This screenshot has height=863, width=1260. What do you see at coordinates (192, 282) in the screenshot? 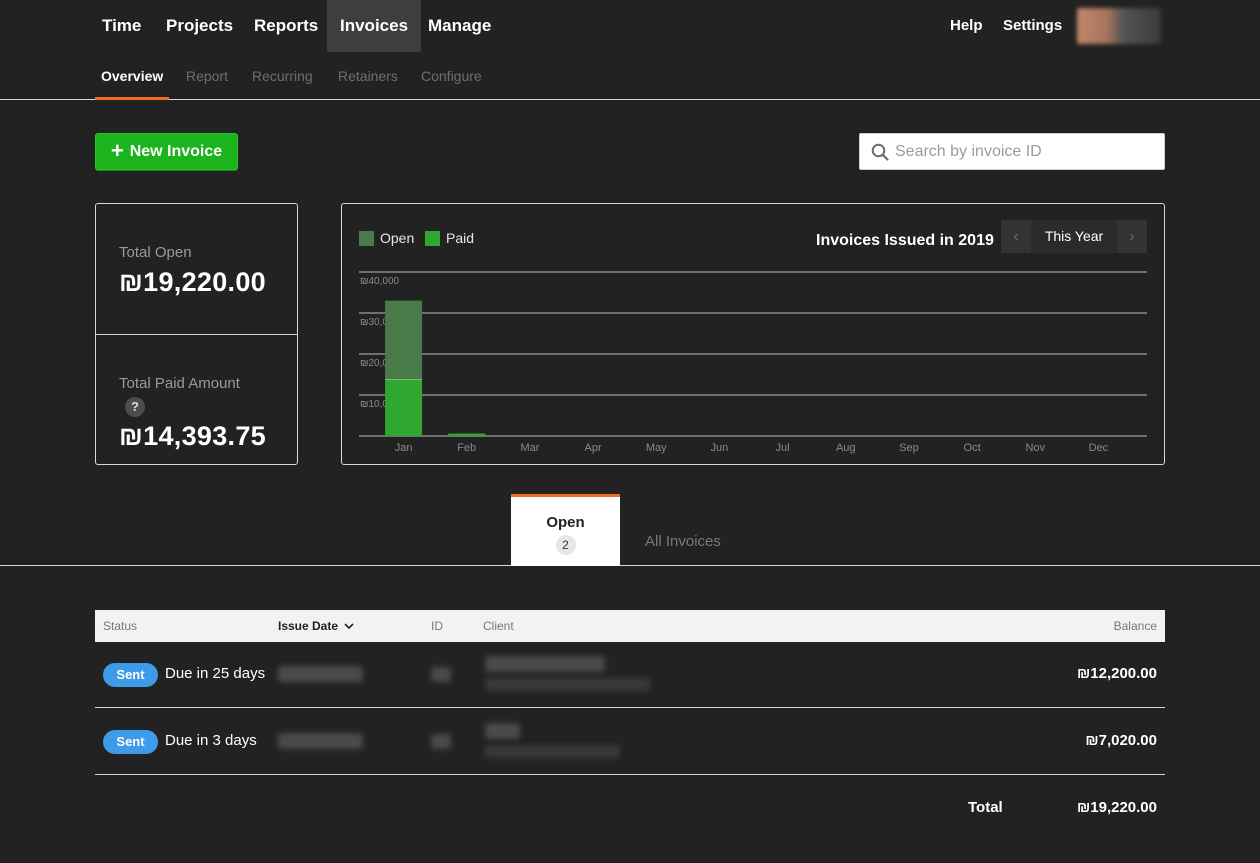
I see `total-open-value: ₪19,220.00` at bounding box center [192, 282].